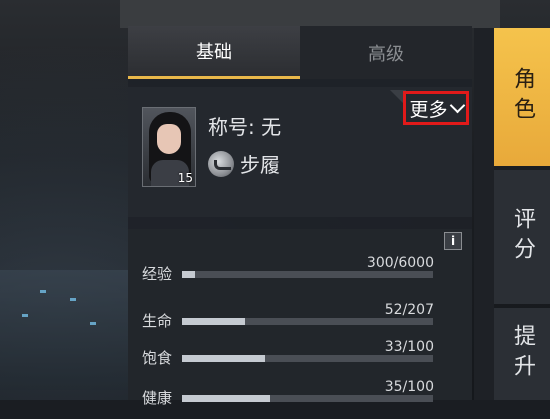  Describe the element at coordinates (428, 109) in the screenshot. I see `more-label: 更多` at that location.